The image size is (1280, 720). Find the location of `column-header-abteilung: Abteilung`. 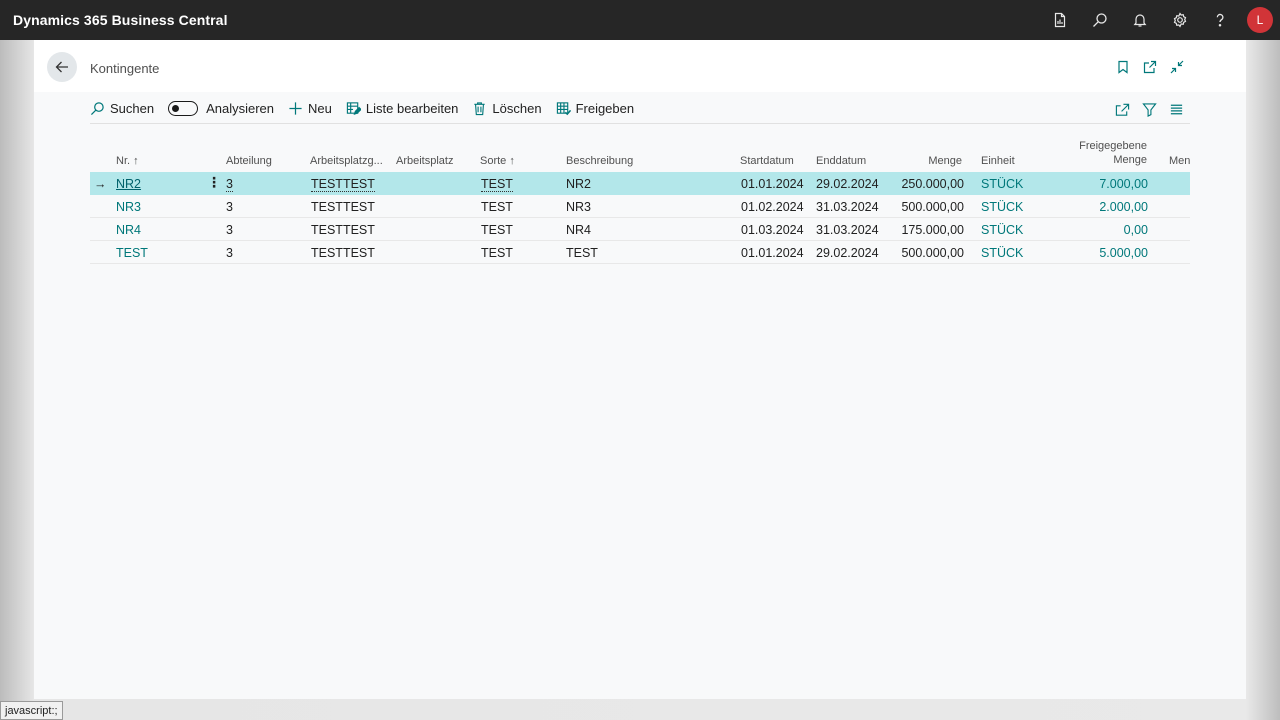

column-header-abteilung: Abteilung is located at coordinates (249, 161).